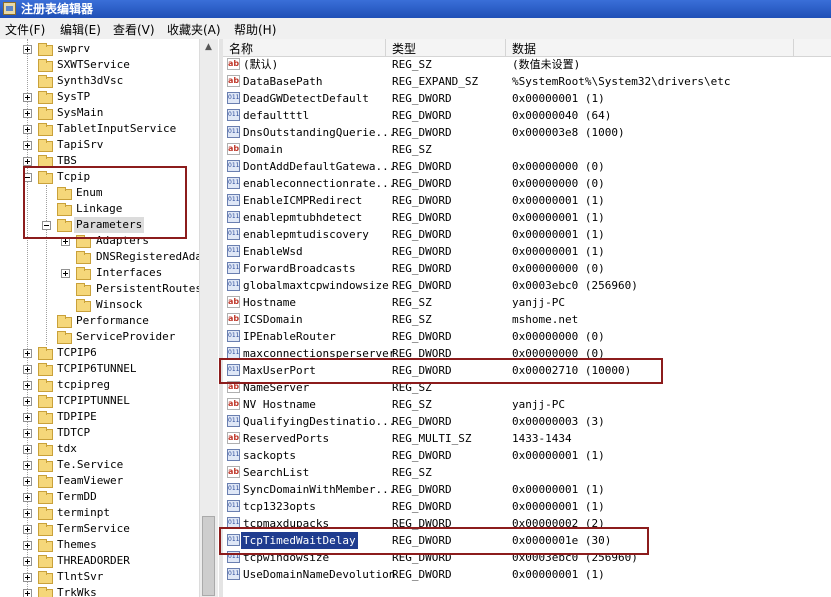 This screenshot has height=597, width=831. Describe the element at coordinates (99, 97) in the screenshot. I see `tree-item: SysTP` at that location.